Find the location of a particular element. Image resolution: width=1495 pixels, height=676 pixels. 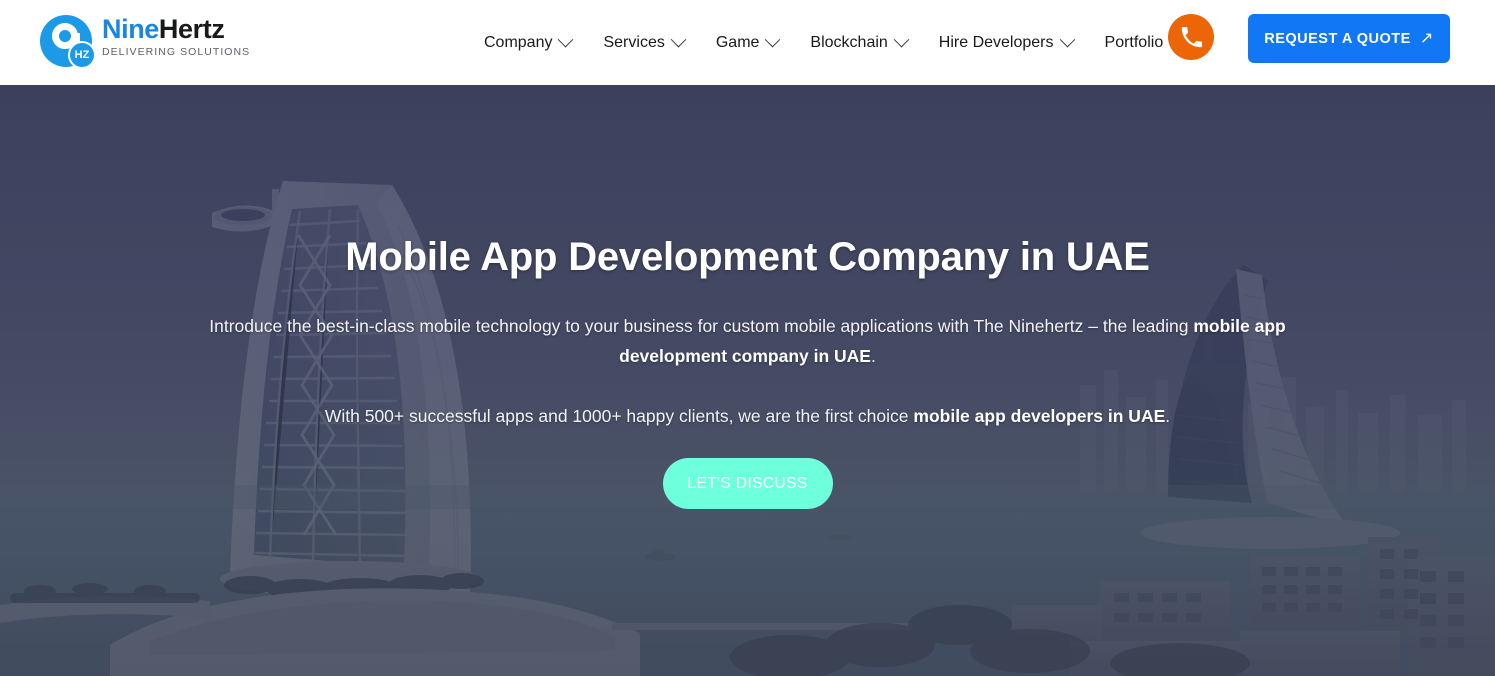

phone-icon is located at coordinates (1191, 36).